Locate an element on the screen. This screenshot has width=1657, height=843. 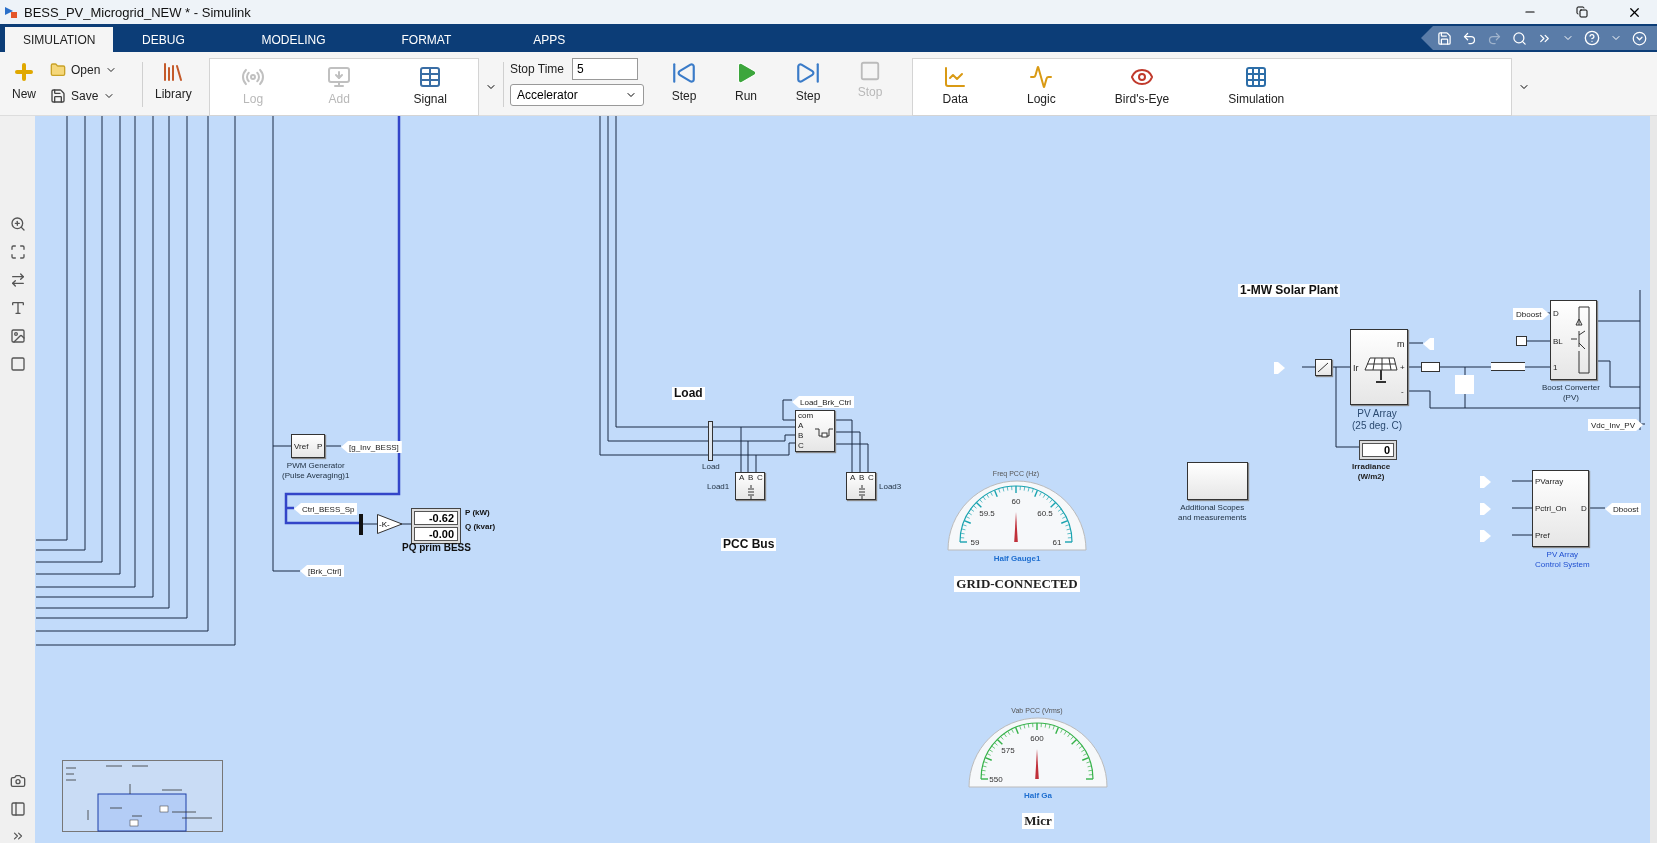
stop-icon is located at coordinates (870, 71).